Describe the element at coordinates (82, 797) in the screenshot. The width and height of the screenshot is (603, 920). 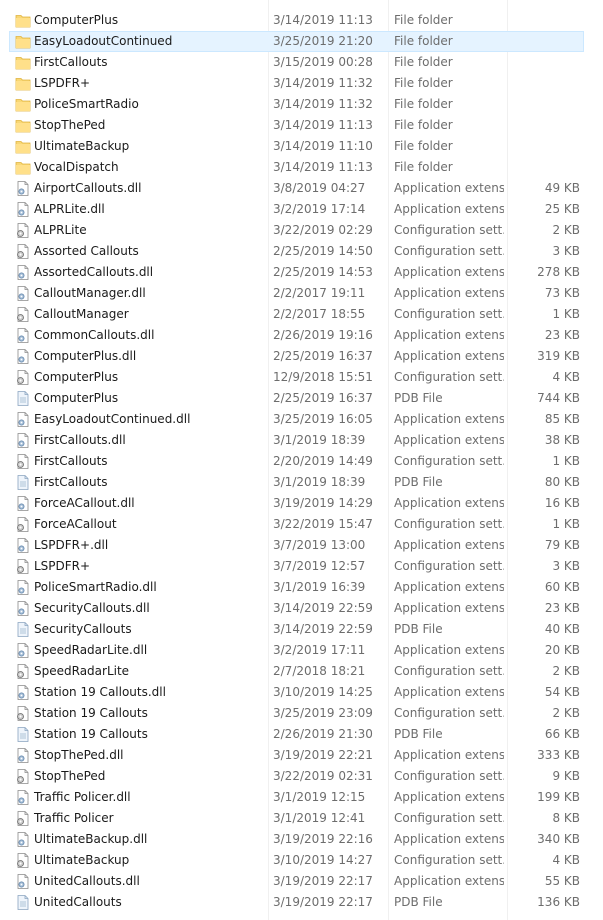
I see `file-name: Traffic Policer.dll` at that location.